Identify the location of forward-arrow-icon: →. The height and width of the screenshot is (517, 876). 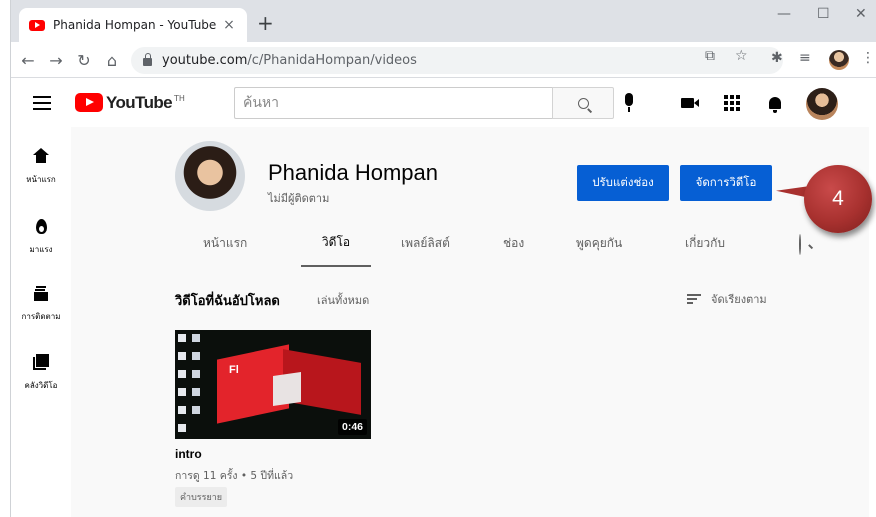
(56, 60).